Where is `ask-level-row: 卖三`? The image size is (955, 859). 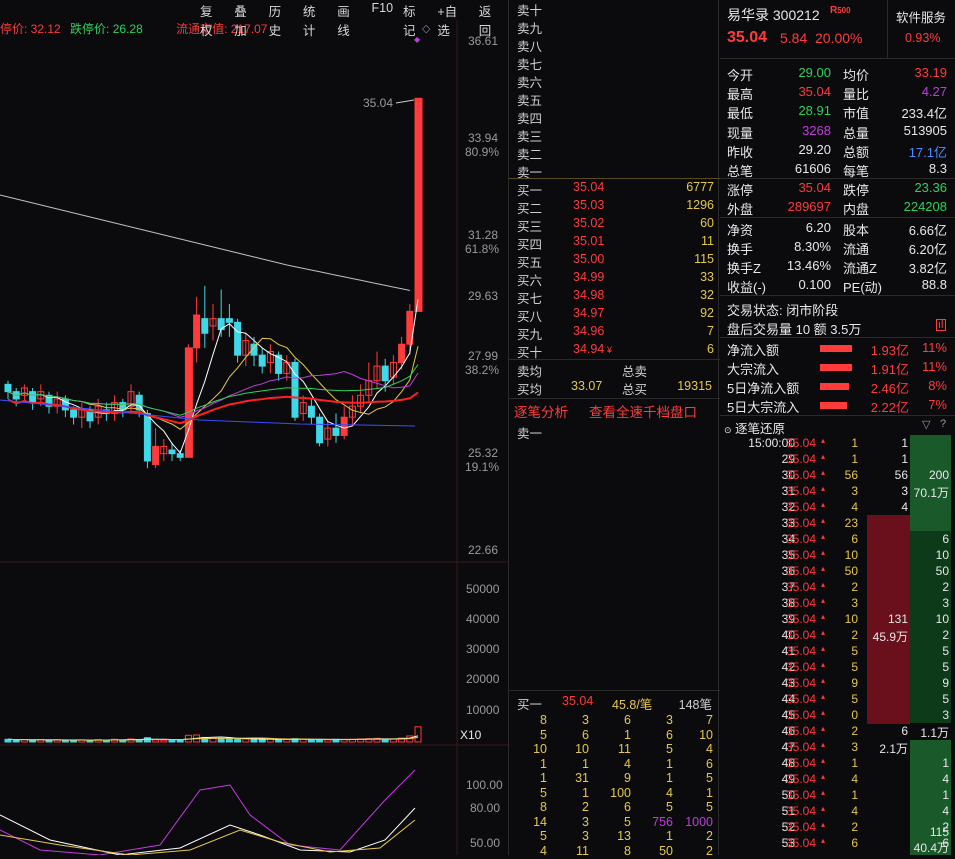
ask-level-row: 卖三 is located at coordinates (614, 135).